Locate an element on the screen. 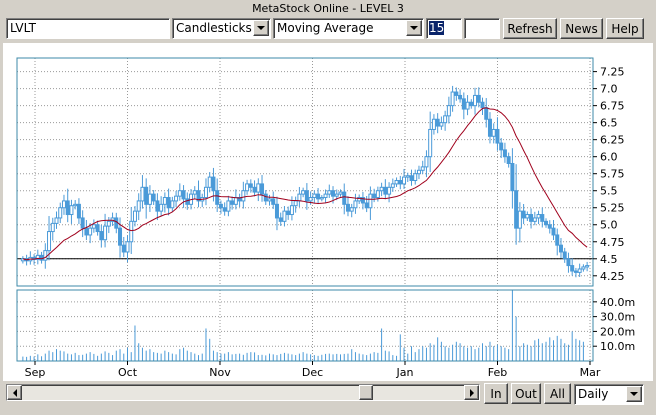 The width and height of the screenshot is (656, 415). help-button: Help is located at coordinates (625, 28).